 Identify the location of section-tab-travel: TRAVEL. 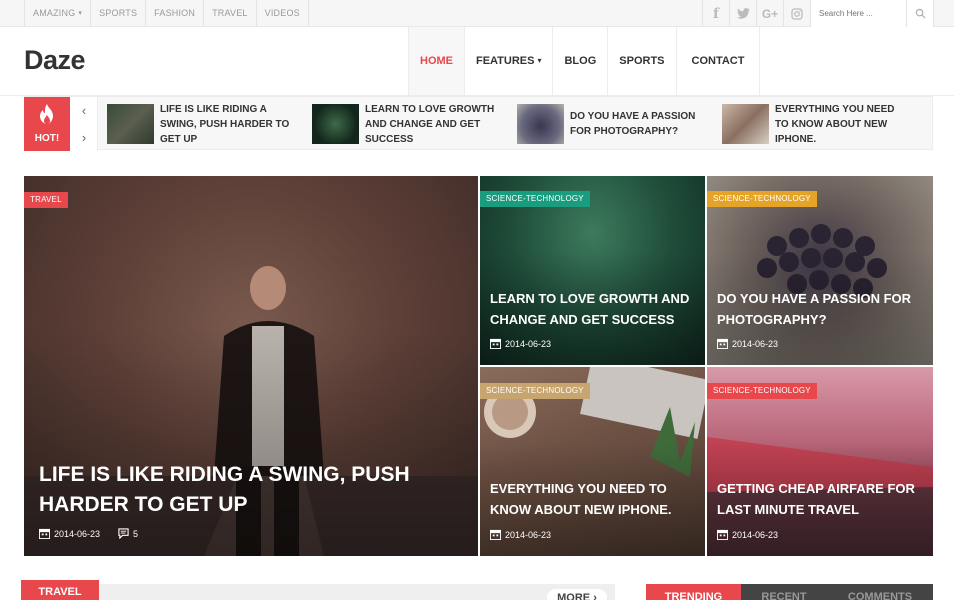
(60, 590).